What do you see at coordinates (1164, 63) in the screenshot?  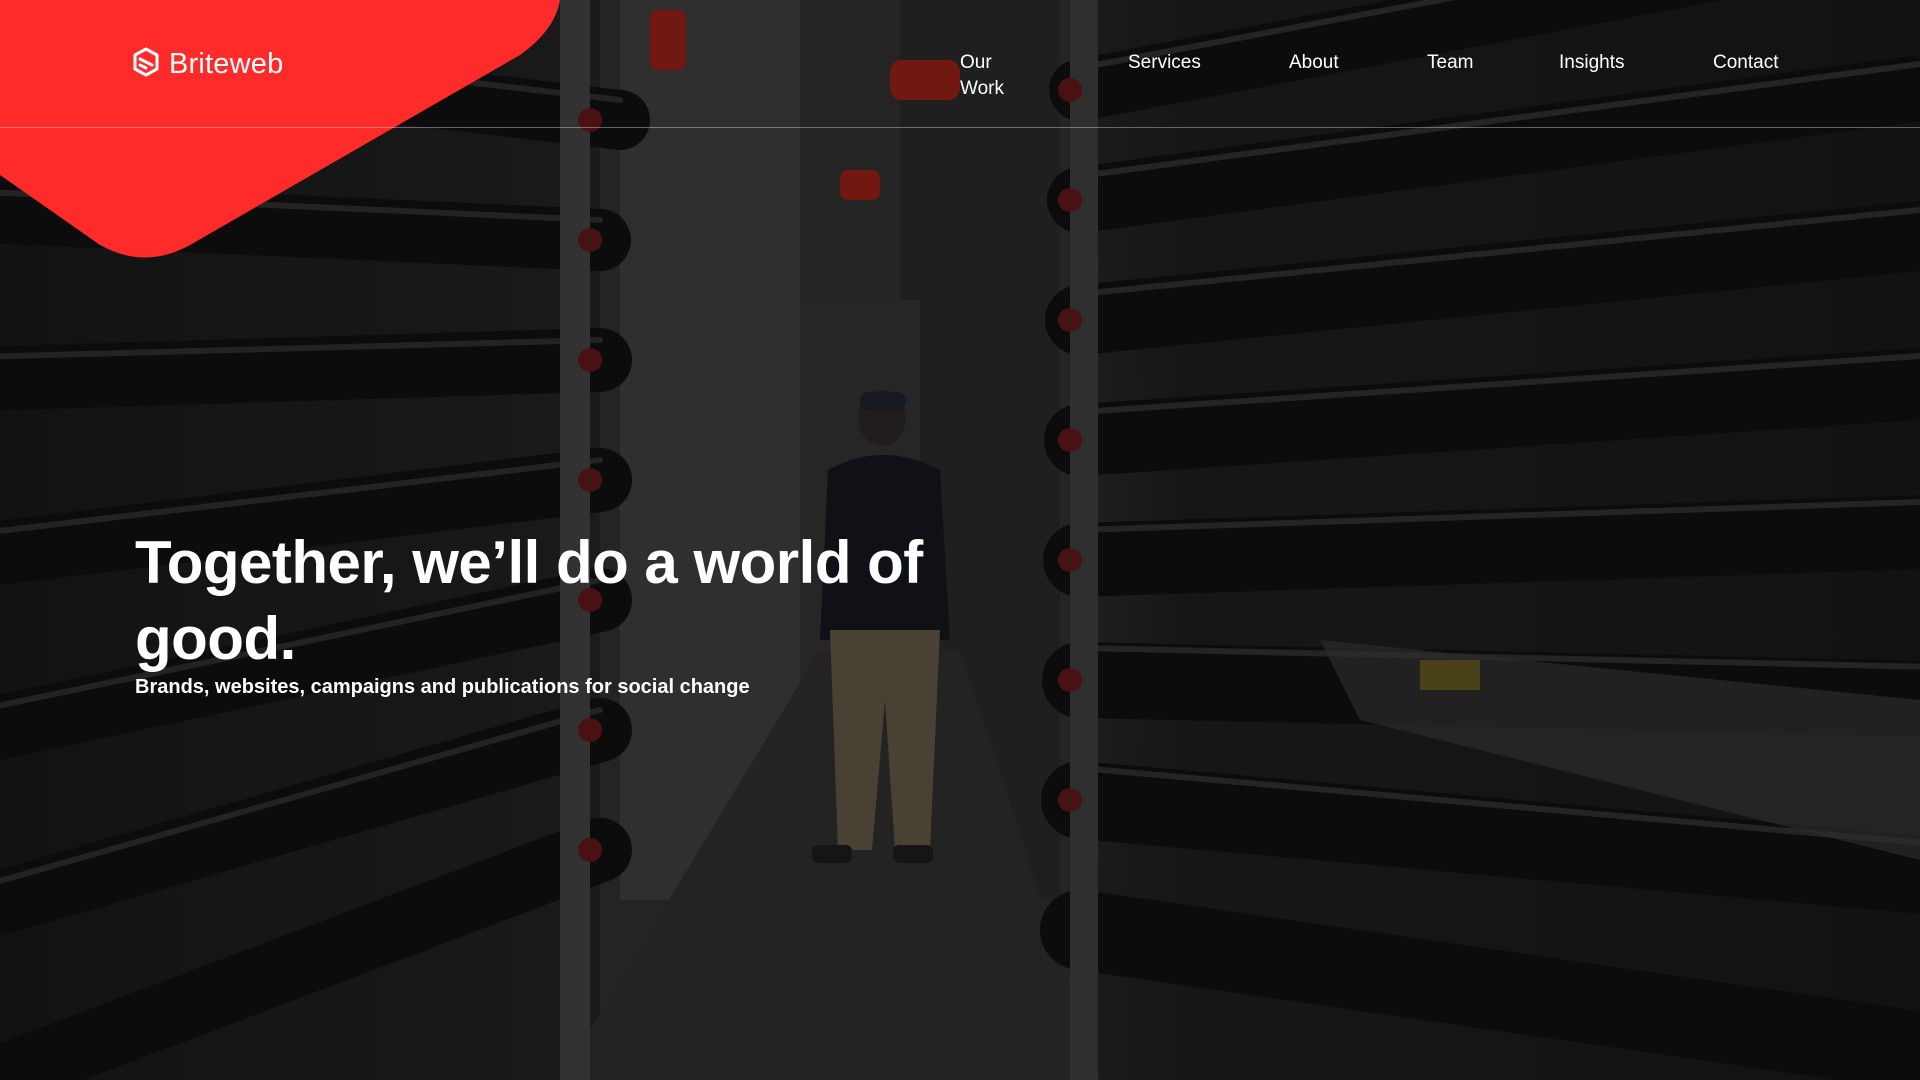 I see `nav-item-services: Services` at bounding box center [1164, 63].